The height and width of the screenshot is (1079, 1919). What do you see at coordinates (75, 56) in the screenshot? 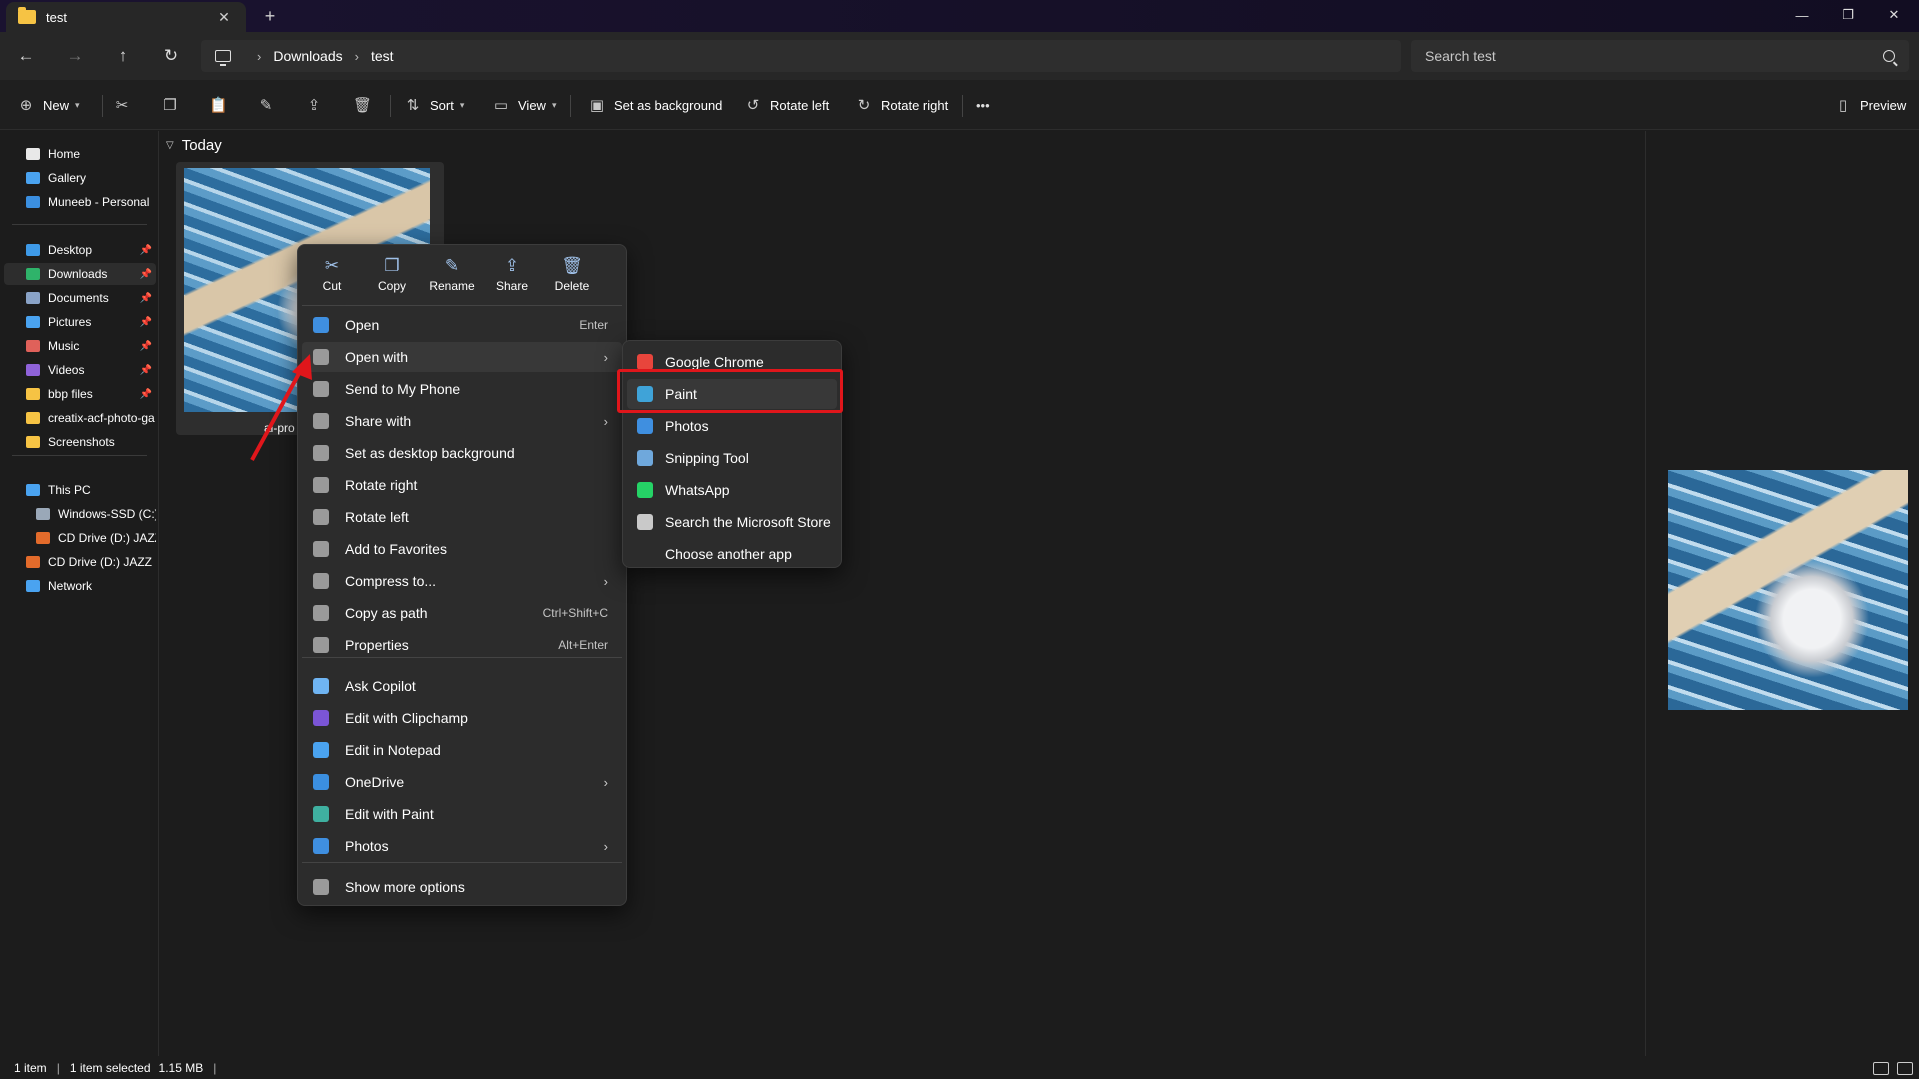
I see `forward-arrow-icon: →` at bounding box center [75, 56].